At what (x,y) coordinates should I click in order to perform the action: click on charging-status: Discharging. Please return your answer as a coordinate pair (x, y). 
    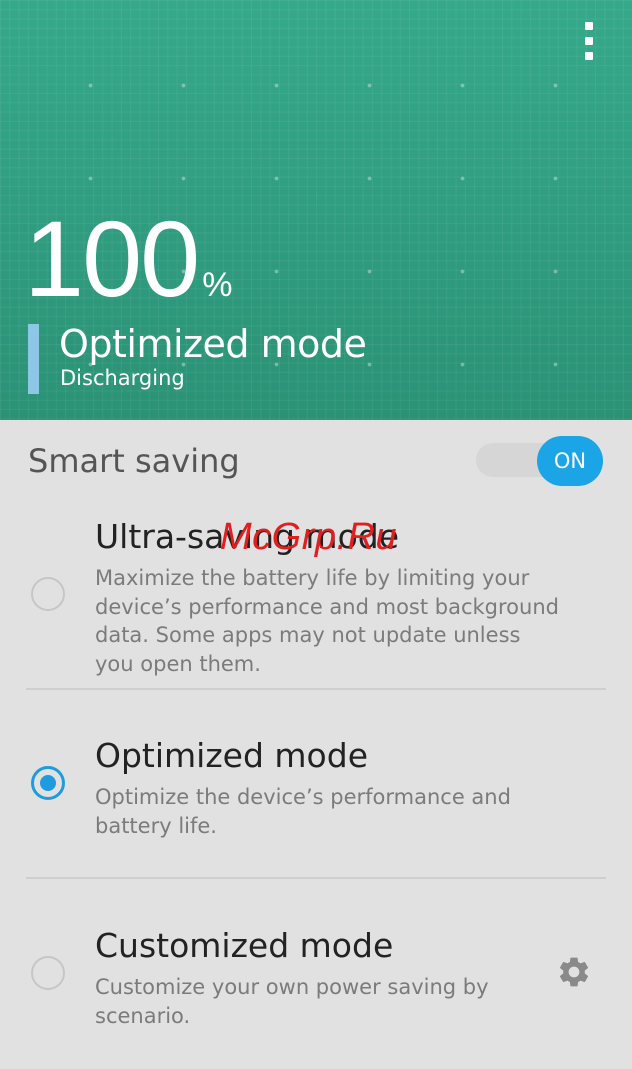
    Looking at the image, I should click on (122, 378).